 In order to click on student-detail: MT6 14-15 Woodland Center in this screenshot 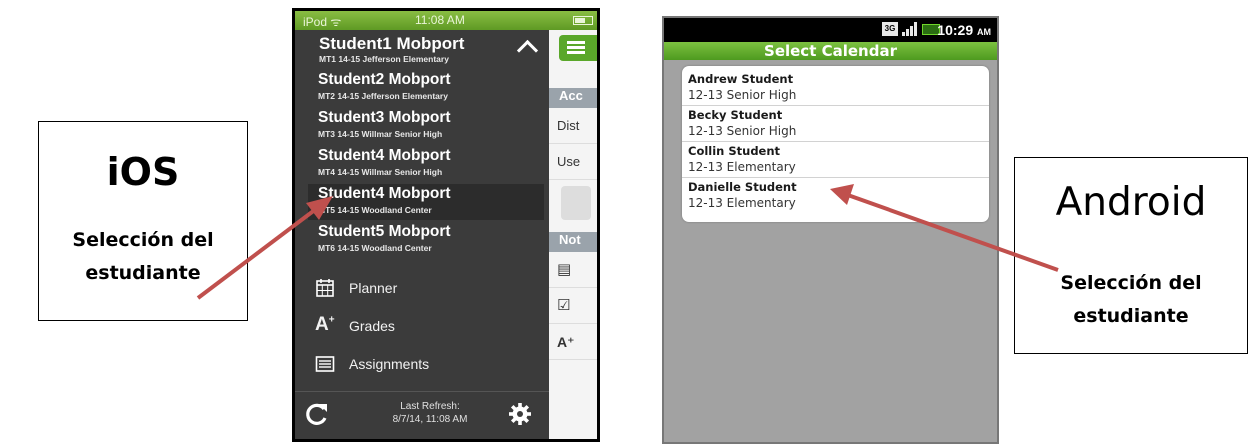, I will do `click(375, 248)`.